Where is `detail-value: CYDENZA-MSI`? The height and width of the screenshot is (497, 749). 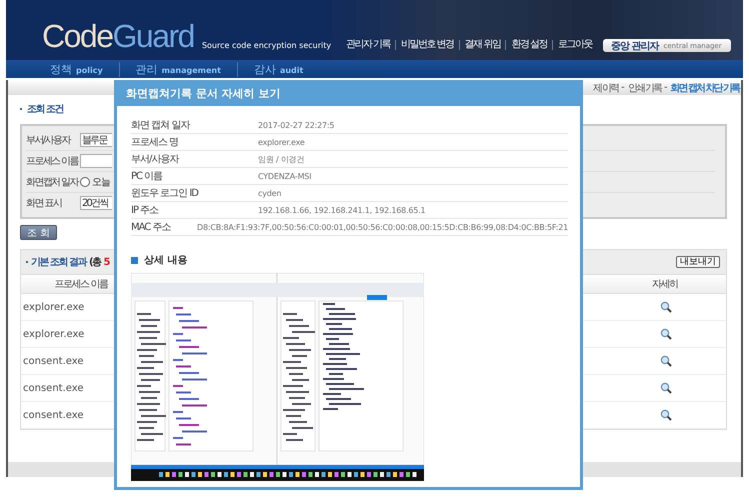
detail-value: CYDENZA-MSI is located at coordinates (285, 176).